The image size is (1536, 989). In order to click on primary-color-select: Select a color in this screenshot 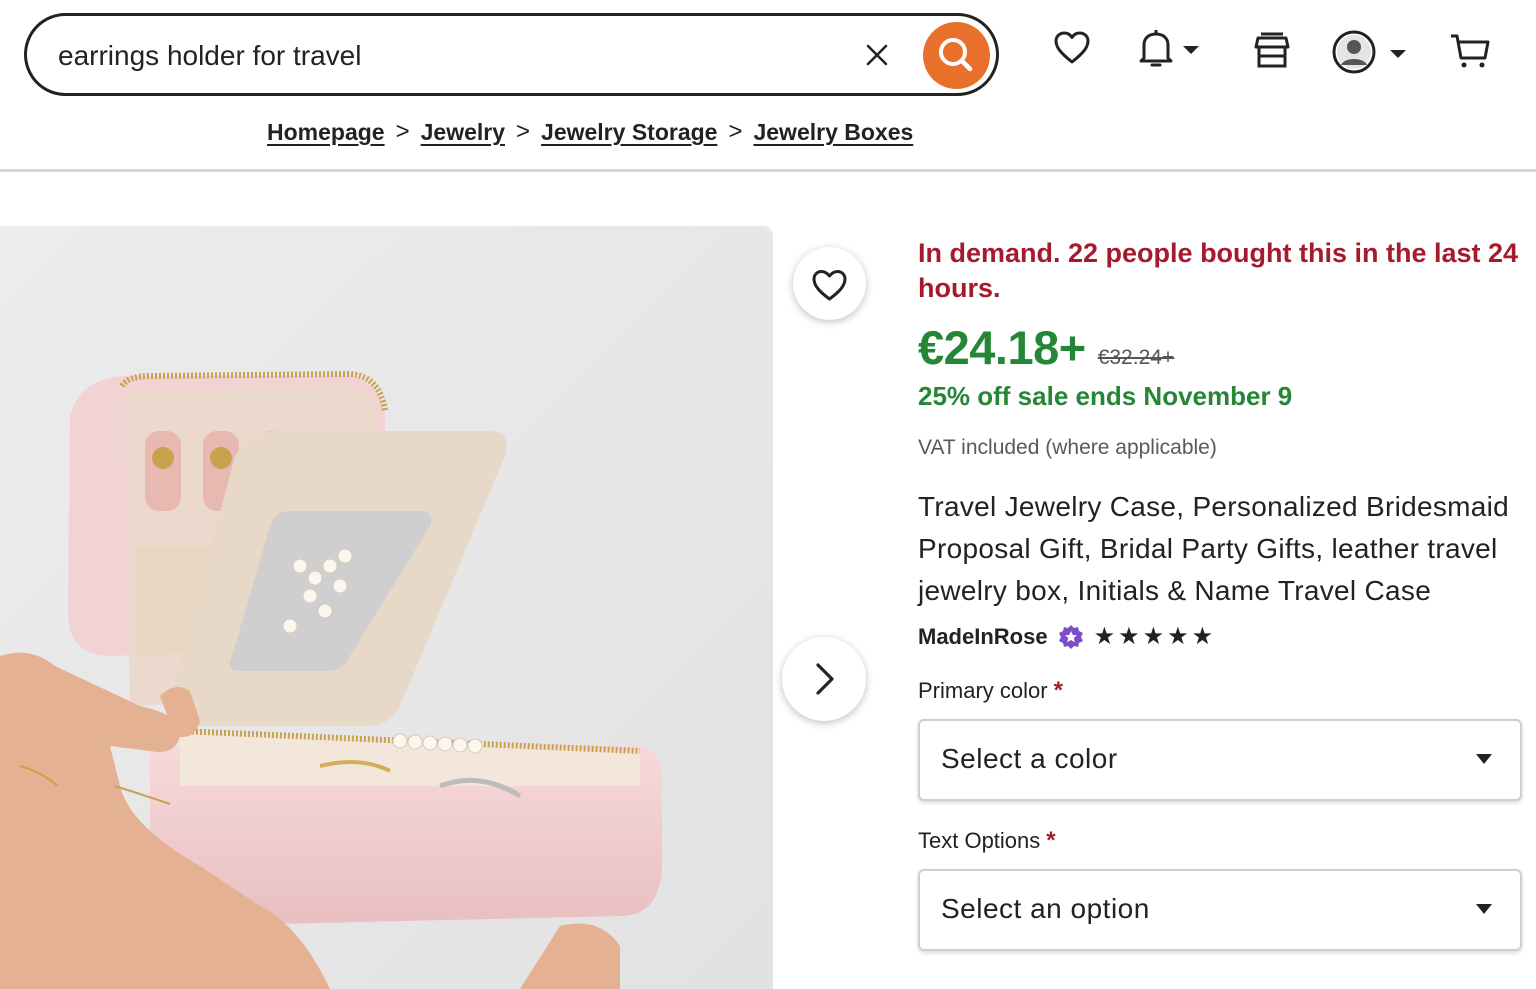, I will do `click(1220, 760)`.